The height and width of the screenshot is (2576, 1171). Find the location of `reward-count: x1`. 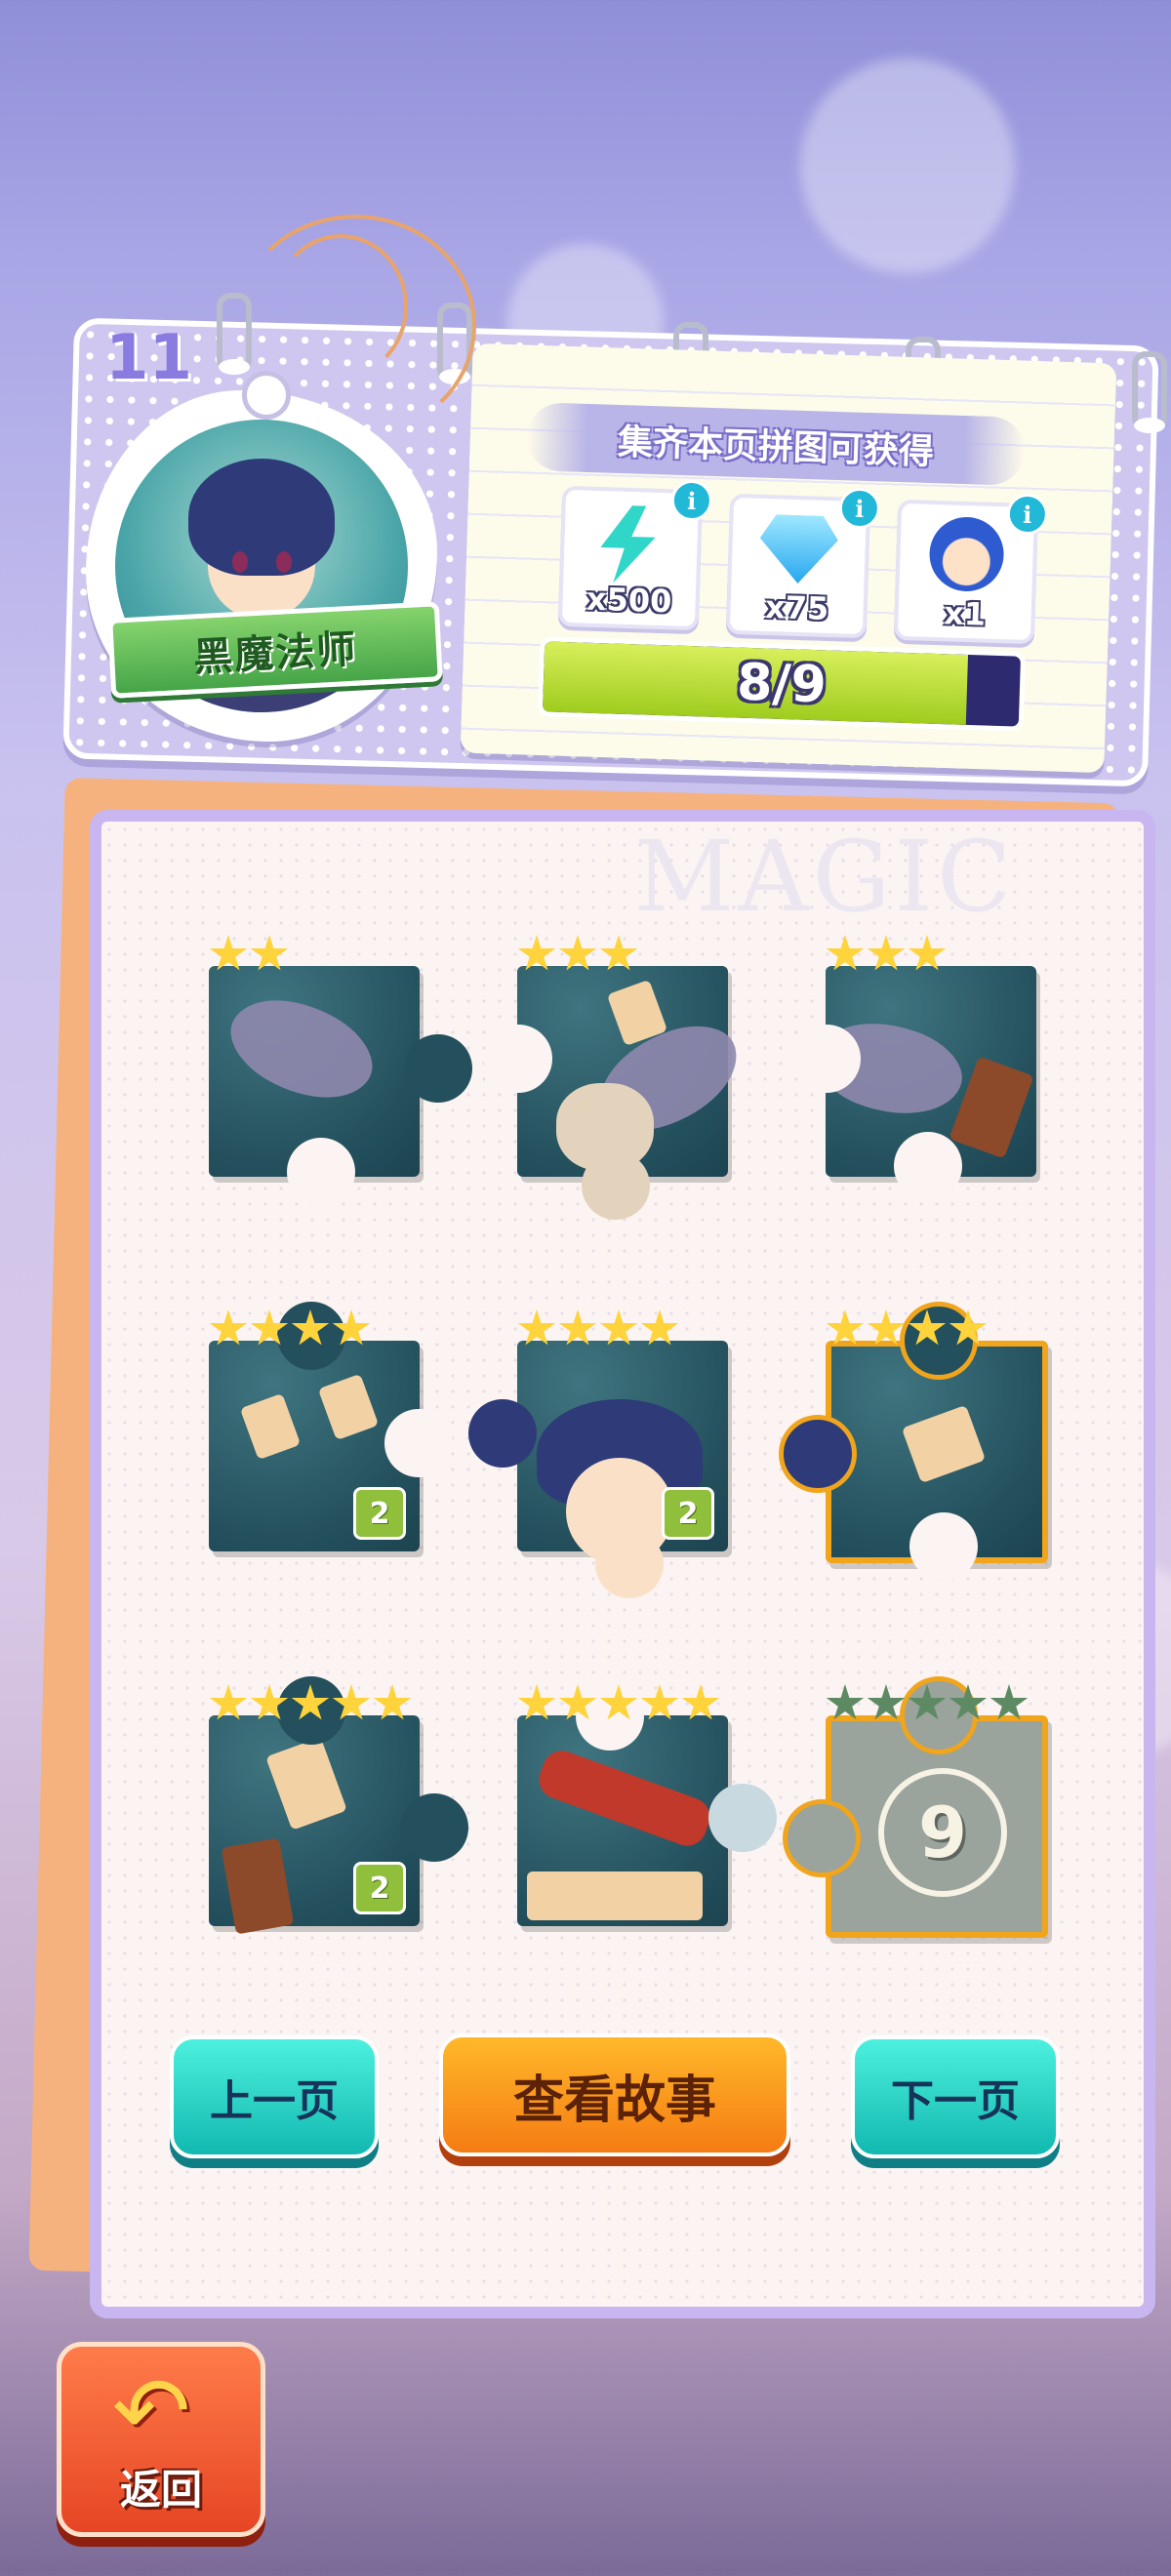

reward-count: x1 is located at coordinates (965, 613).